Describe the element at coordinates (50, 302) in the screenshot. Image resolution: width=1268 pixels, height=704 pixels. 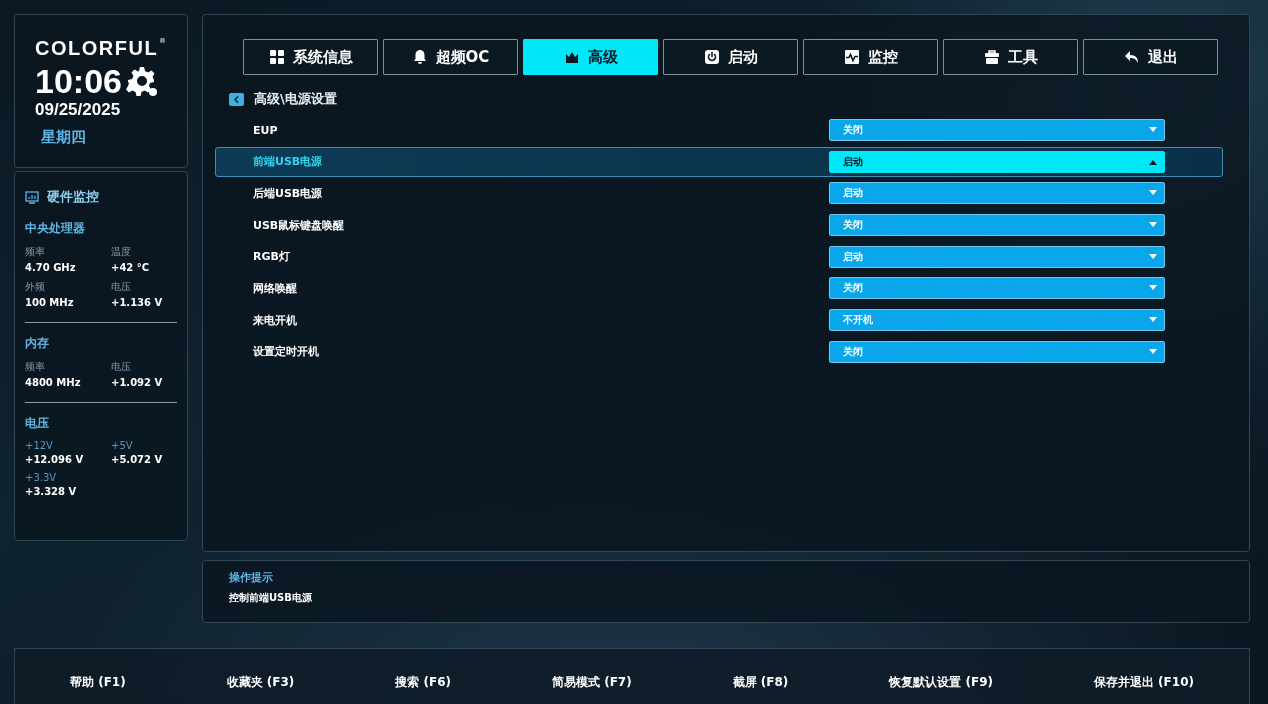
I see `reading-value: 100 MHz` at that location.